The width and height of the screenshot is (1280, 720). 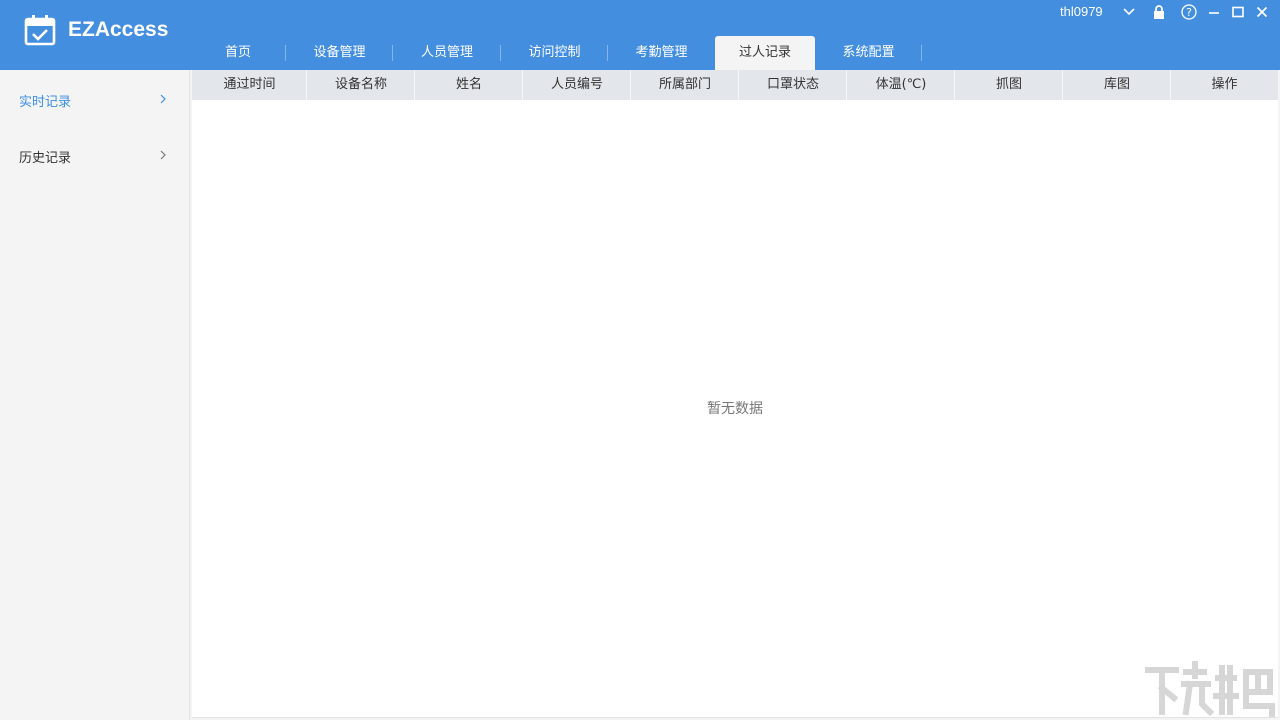 I want to click on sidebar-item-realtime-records: 实时记录, so click(x=95, y=100).